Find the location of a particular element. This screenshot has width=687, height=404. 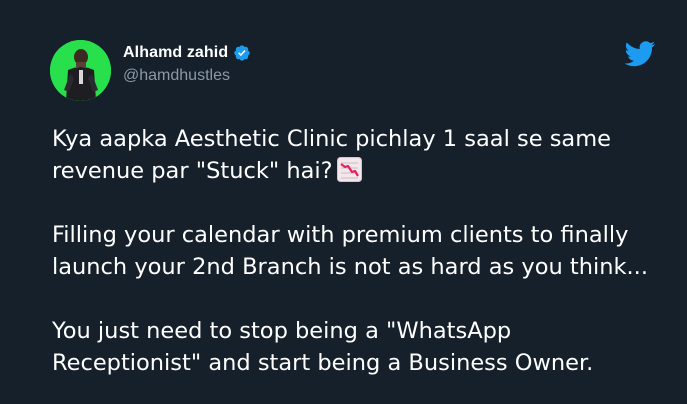

avatar is located at coordinates (80, 70).